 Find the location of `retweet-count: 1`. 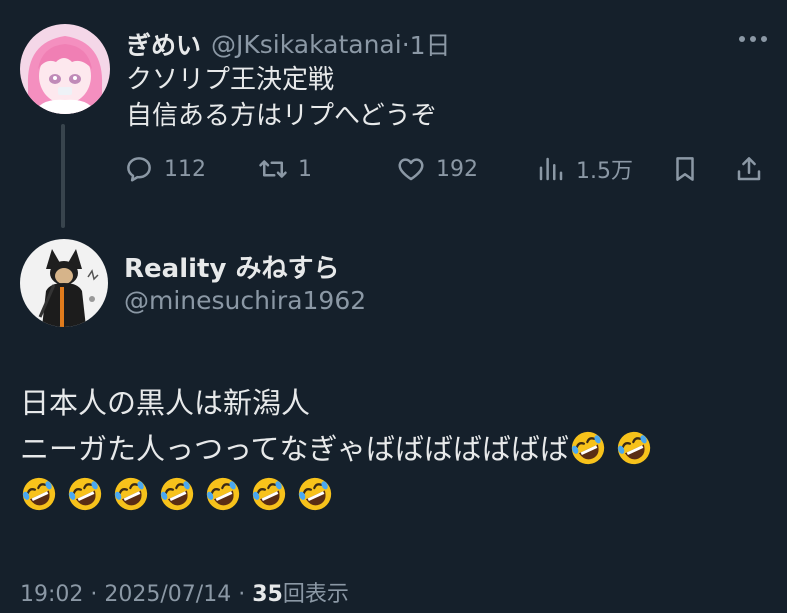

retweet-count: 1 is located at coordinates (305, 169).